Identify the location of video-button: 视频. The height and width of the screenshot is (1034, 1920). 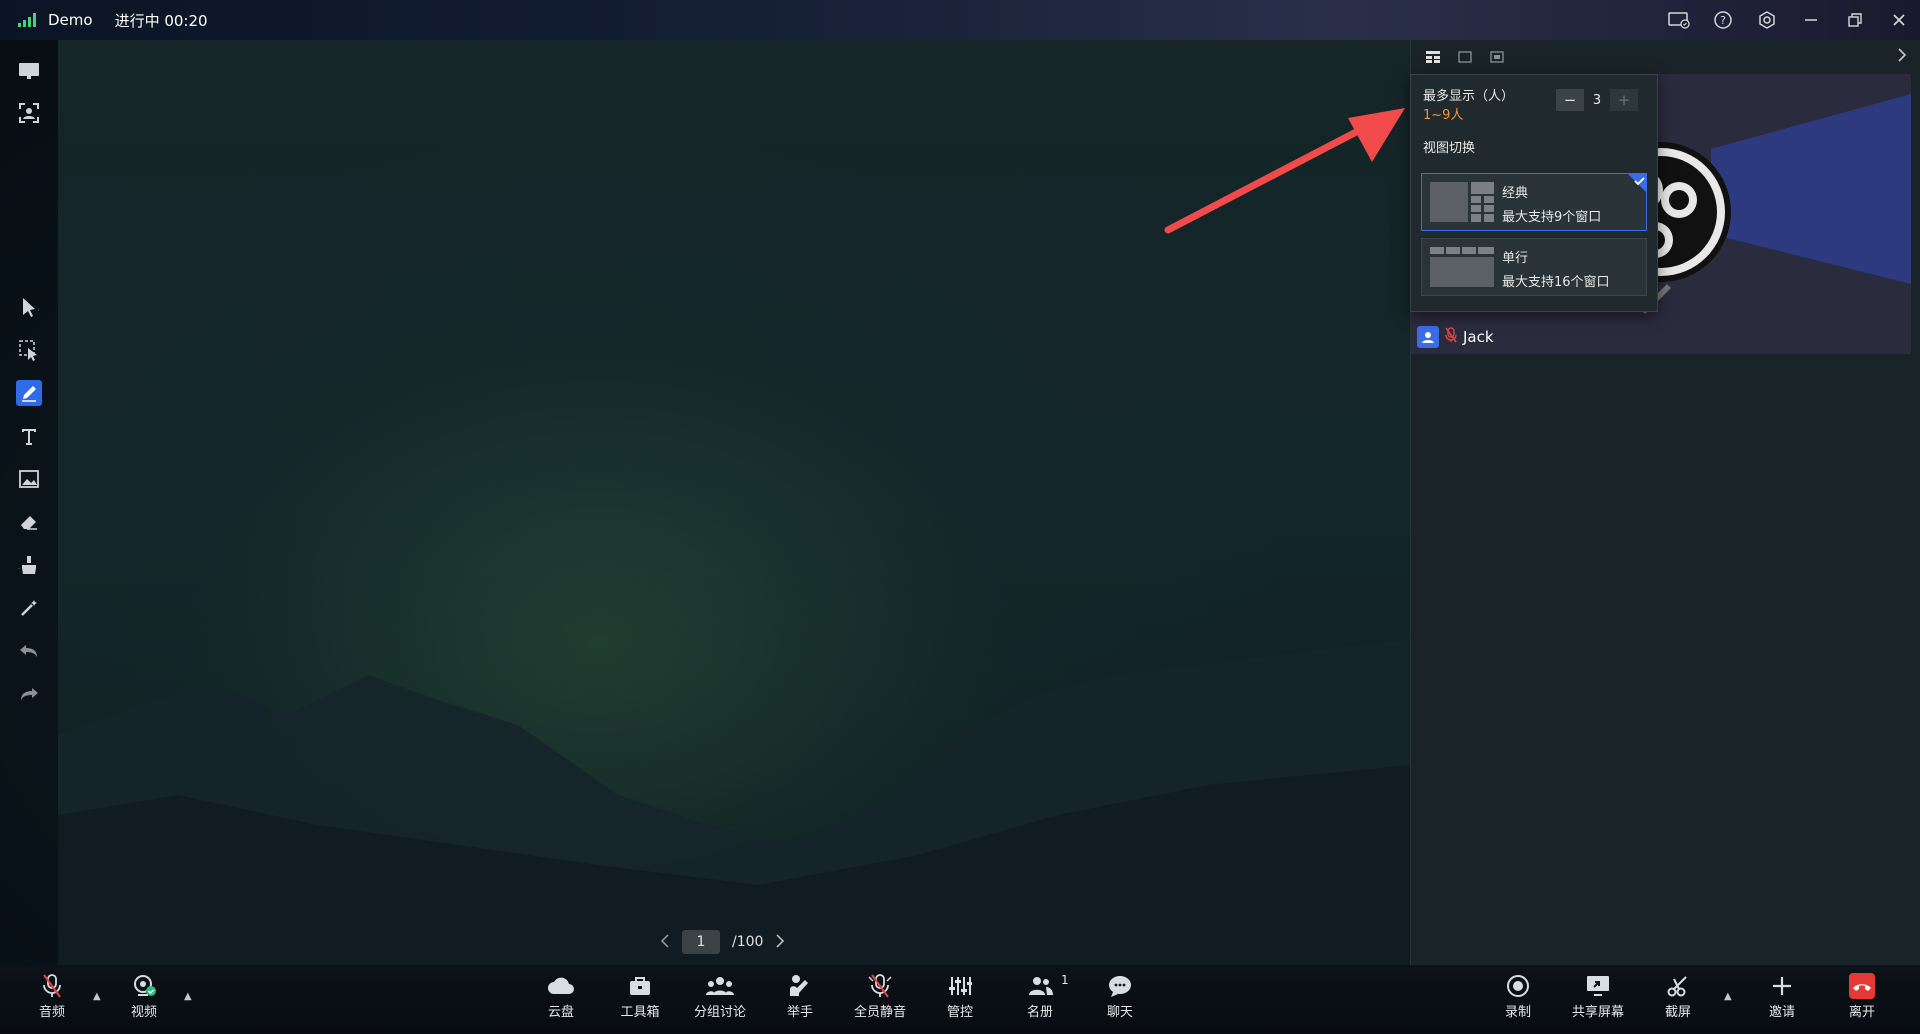
(144, 999).